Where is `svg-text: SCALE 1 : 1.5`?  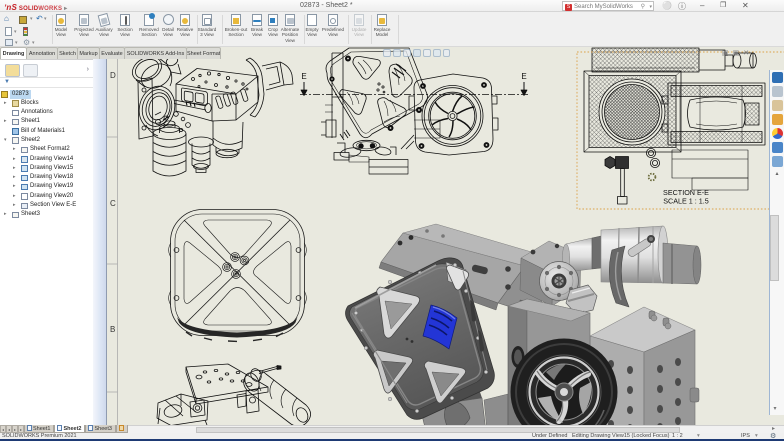 svg-text: SCALE 1 : 1.5 is located at coordinates (686, 201).